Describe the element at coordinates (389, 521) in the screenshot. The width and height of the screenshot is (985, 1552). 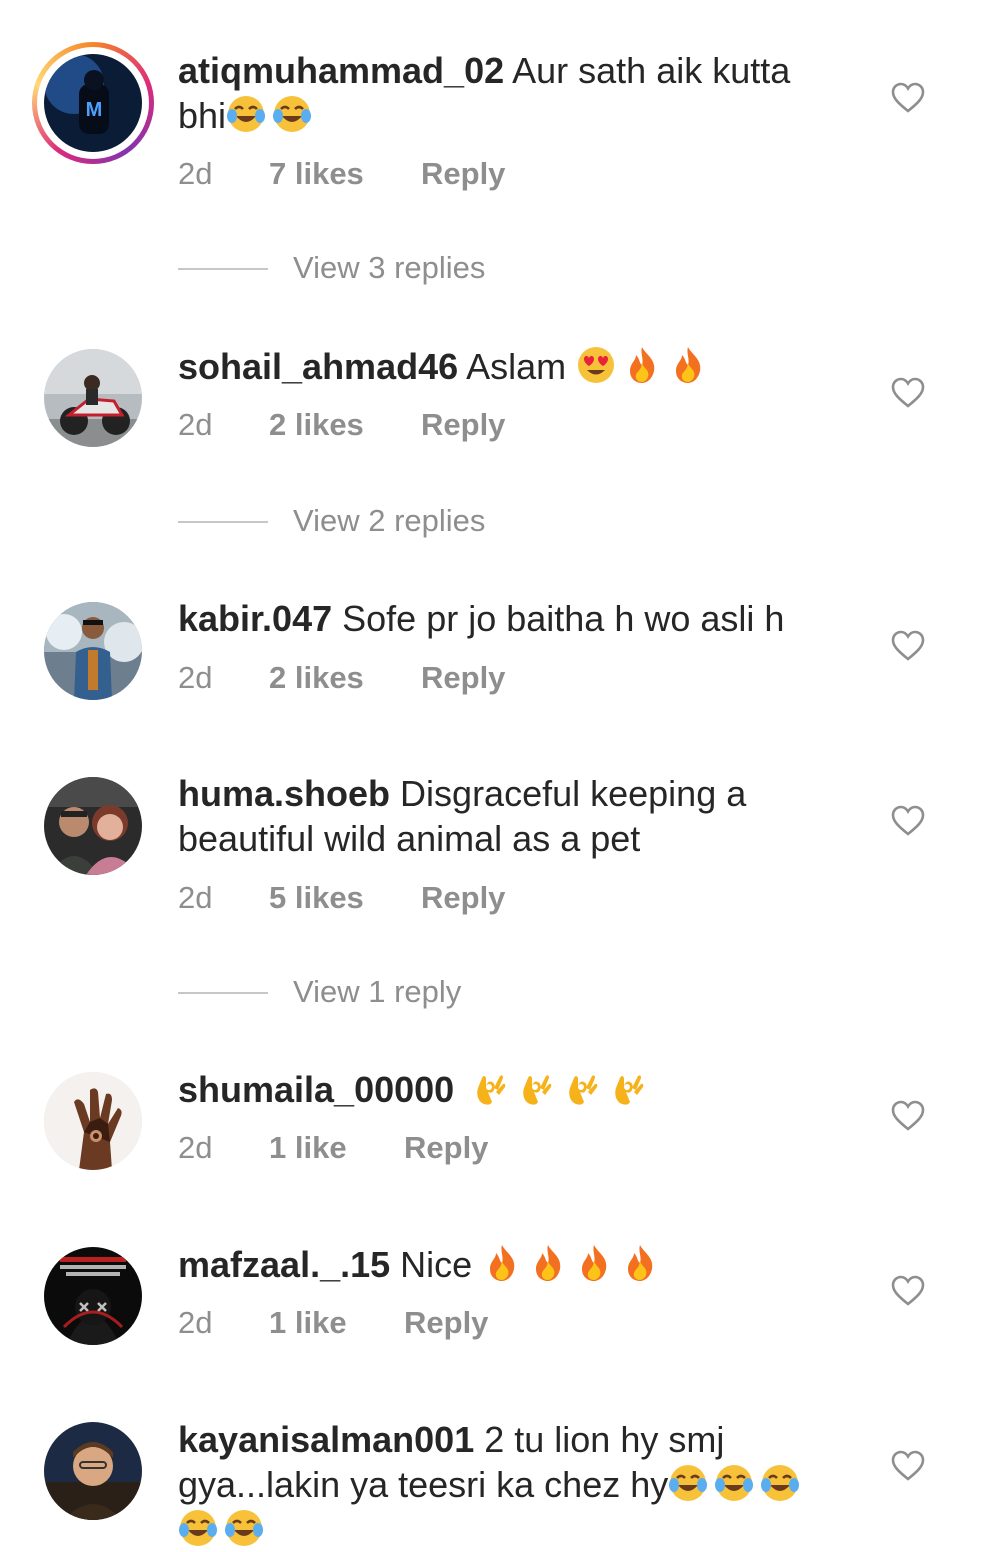
I see `view-replies-label: View 2 replies` at that location.